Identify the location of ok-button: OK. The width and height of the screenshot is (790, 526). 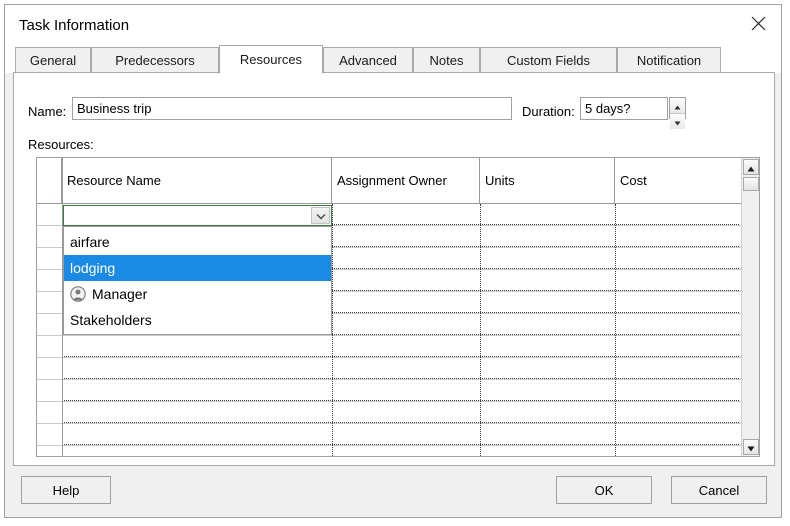
(604, 490).